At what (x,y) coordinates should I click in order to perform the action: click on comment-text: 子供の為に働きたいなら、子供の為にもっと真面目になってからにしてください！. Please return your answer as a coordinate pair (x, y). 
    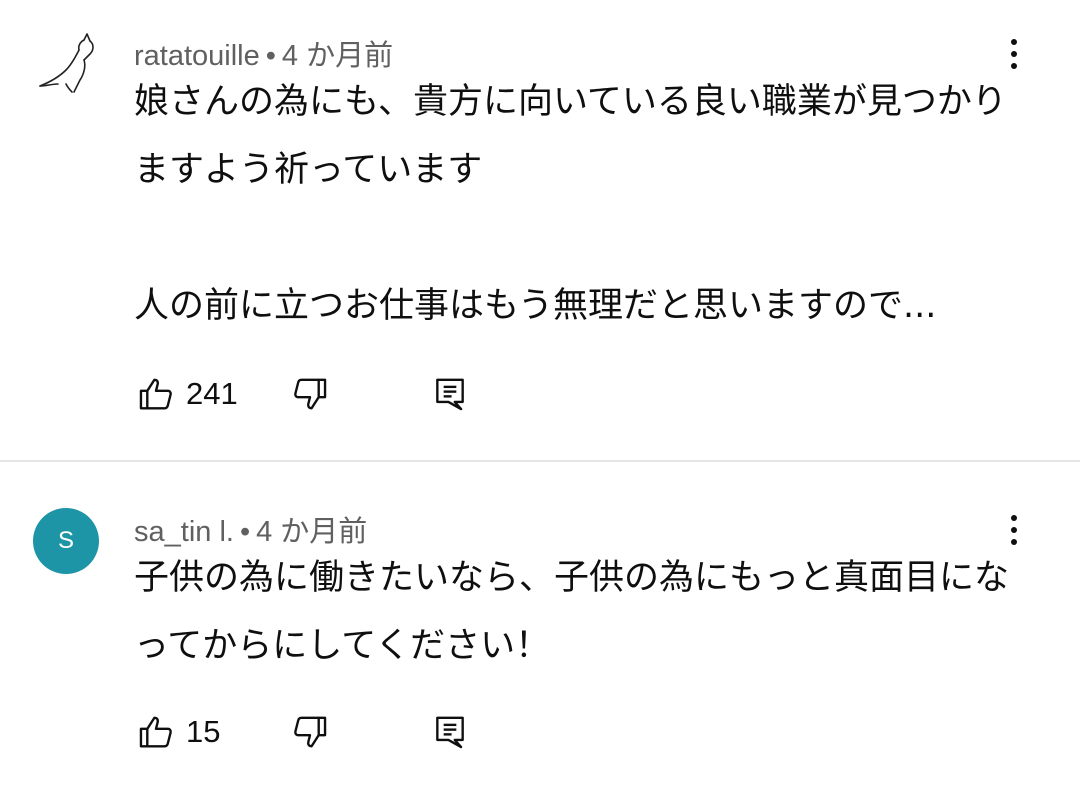
    Looking at the image, I should click on (584, 612).